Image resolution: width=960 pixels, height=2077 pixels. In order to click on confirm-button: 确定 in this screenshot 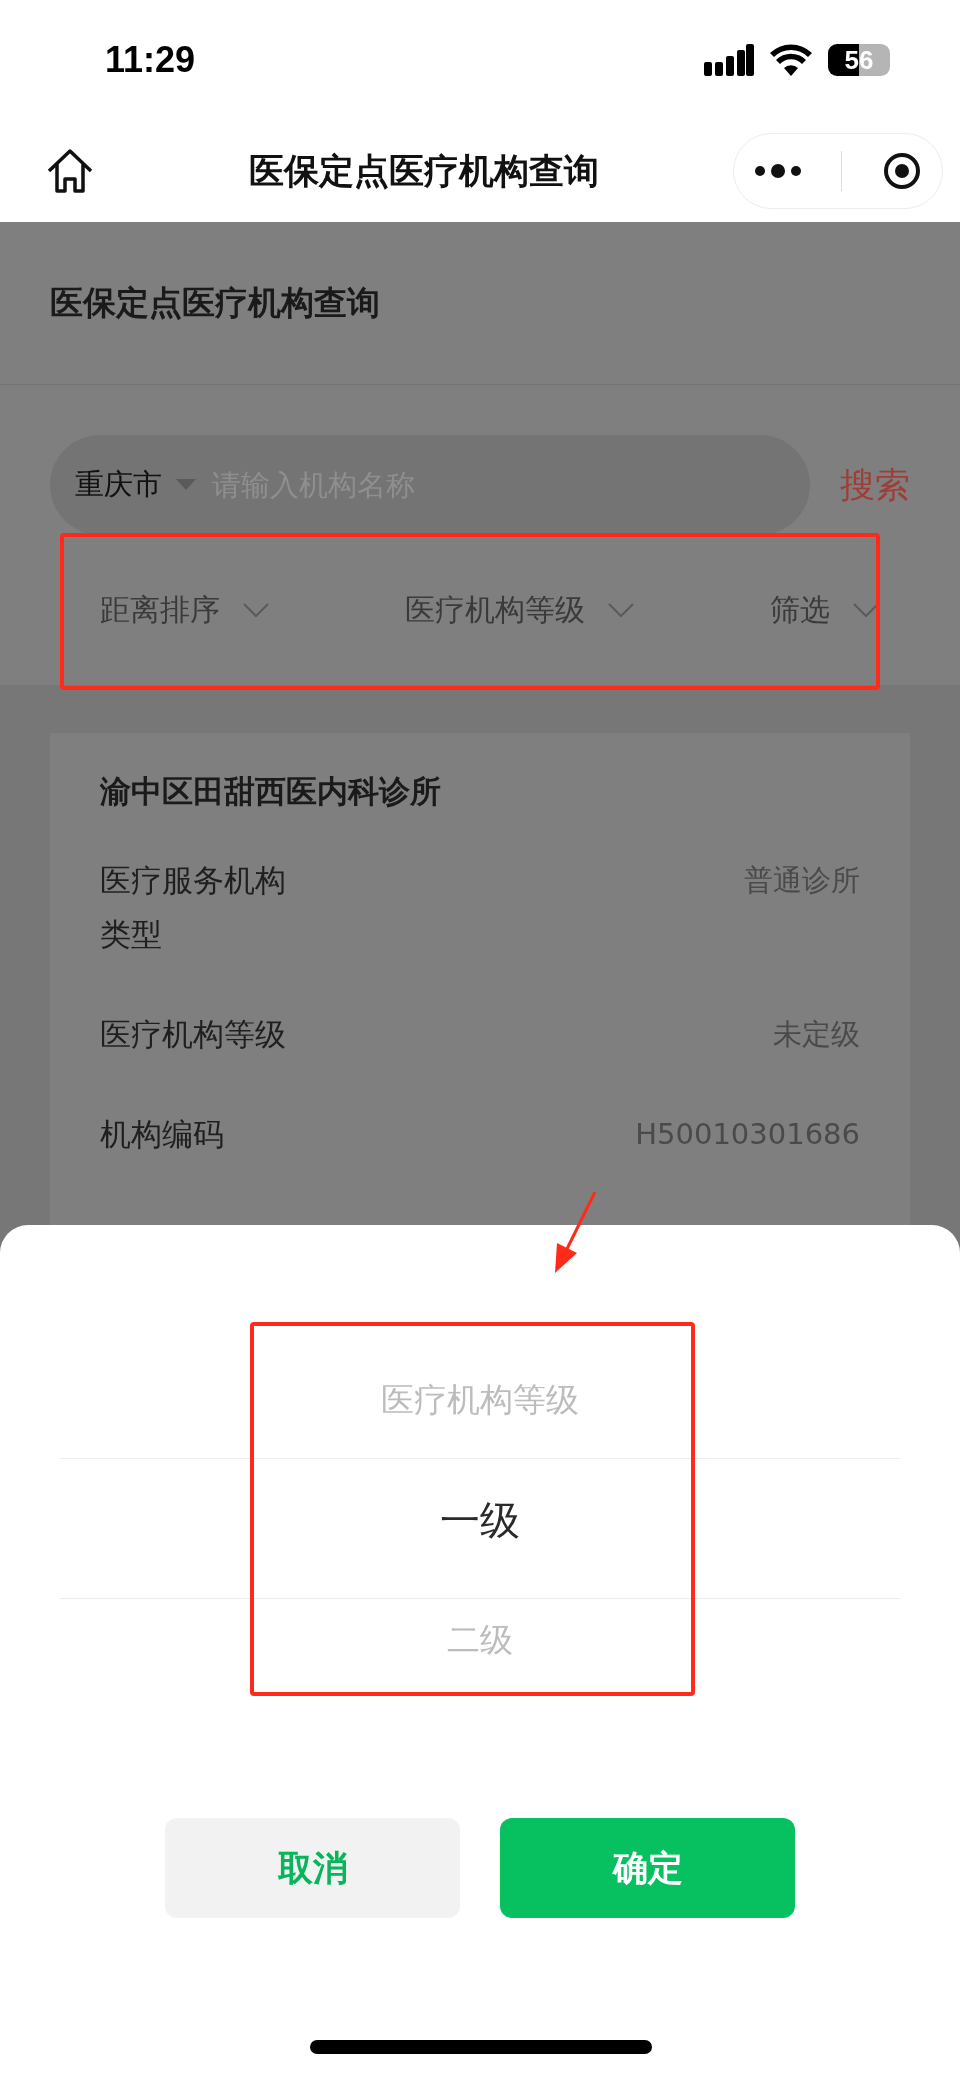, I will do `click(647, 1868)`.